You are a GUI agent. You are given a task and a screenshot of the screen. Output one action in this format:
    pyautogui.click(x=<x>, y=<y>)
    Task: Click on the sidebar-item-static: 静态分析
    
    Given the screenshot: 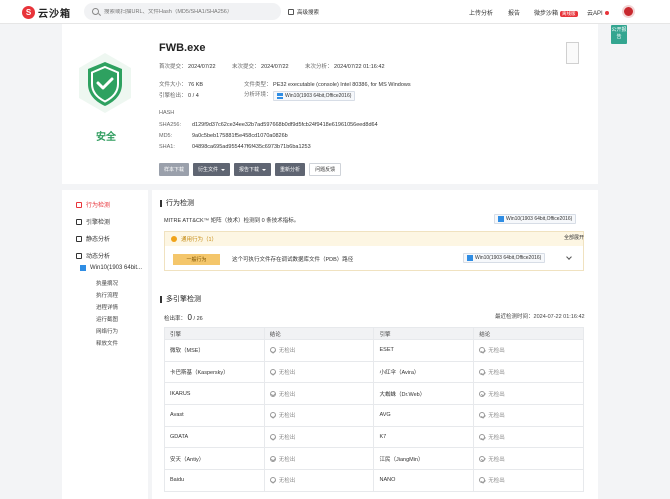 What is the action you would take?
    pyautogui.click(x=93, y=238)
    